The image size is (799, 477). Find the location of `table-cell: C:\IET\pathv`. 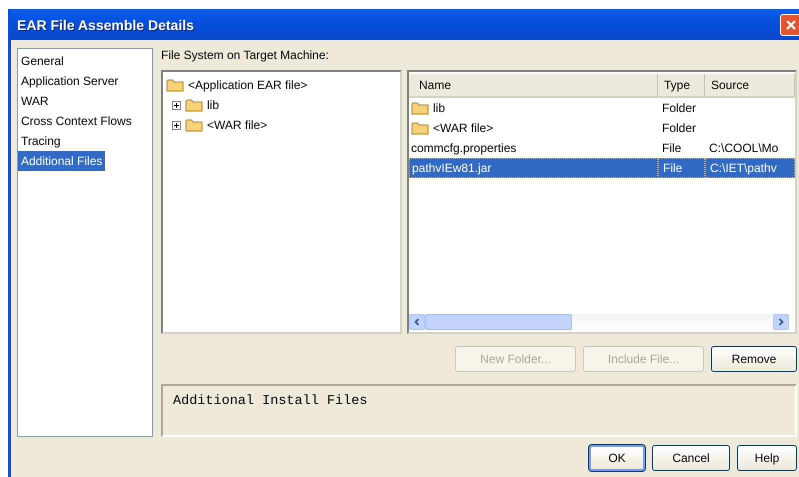

table-cell: C:\IET\pathv is located at coordinates (750, 168).